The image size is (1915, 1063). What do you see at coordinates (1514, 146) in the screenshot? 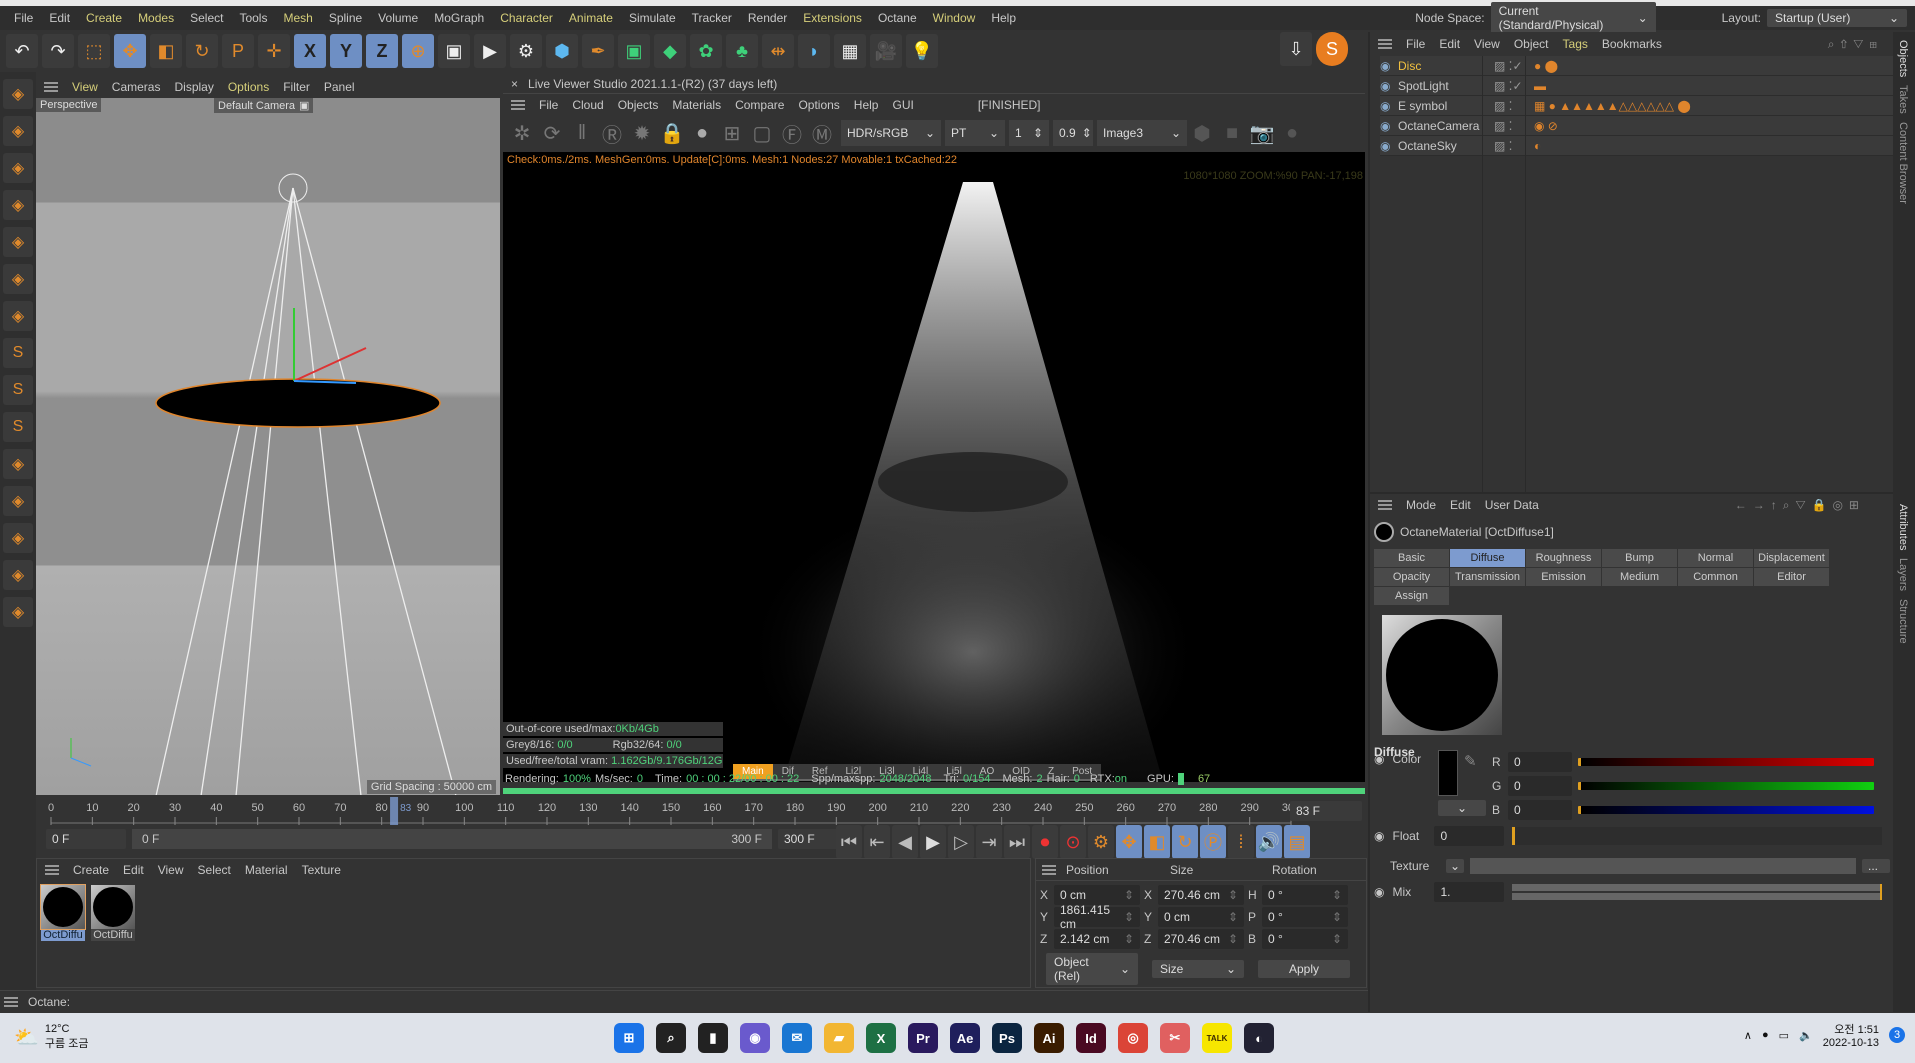
I see `visibility-toggle-icon: ▨ ⁚` at bounding box center [1514, 146].